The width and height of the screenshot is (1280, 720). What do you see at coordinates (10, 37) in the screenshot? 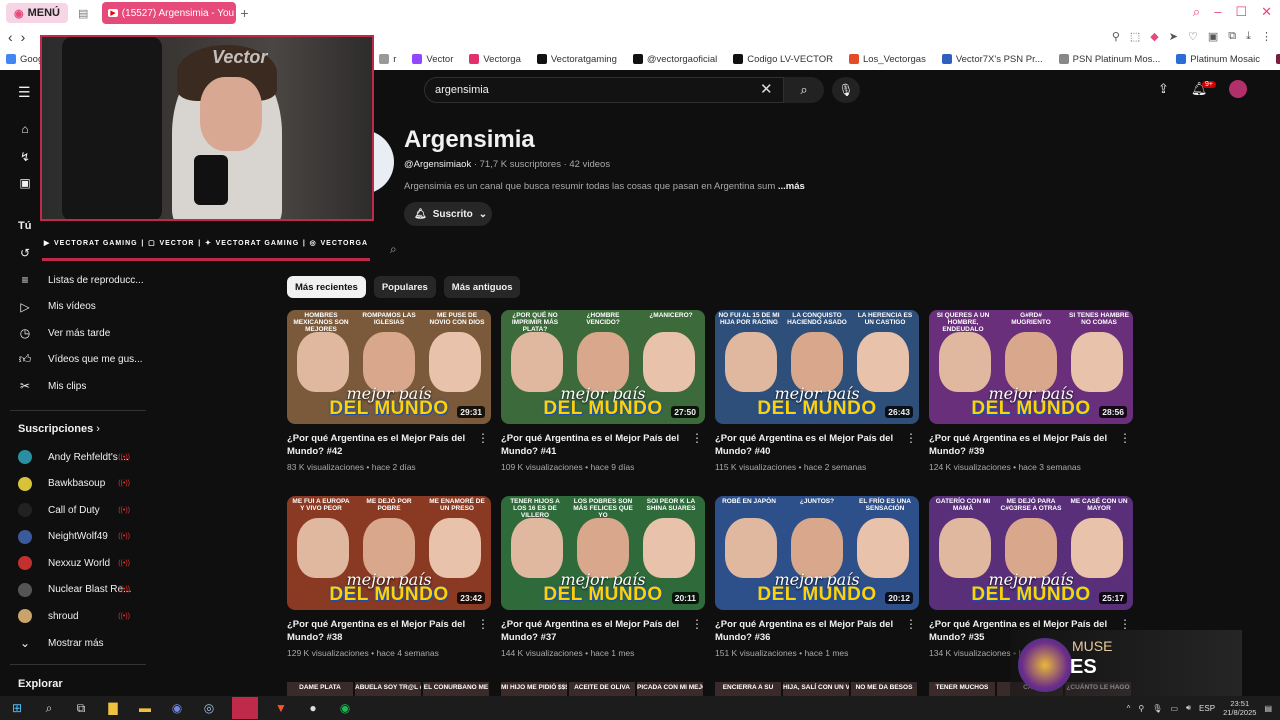
I see `back-arrow-icon: ‹` at bounding box center [10, 37].